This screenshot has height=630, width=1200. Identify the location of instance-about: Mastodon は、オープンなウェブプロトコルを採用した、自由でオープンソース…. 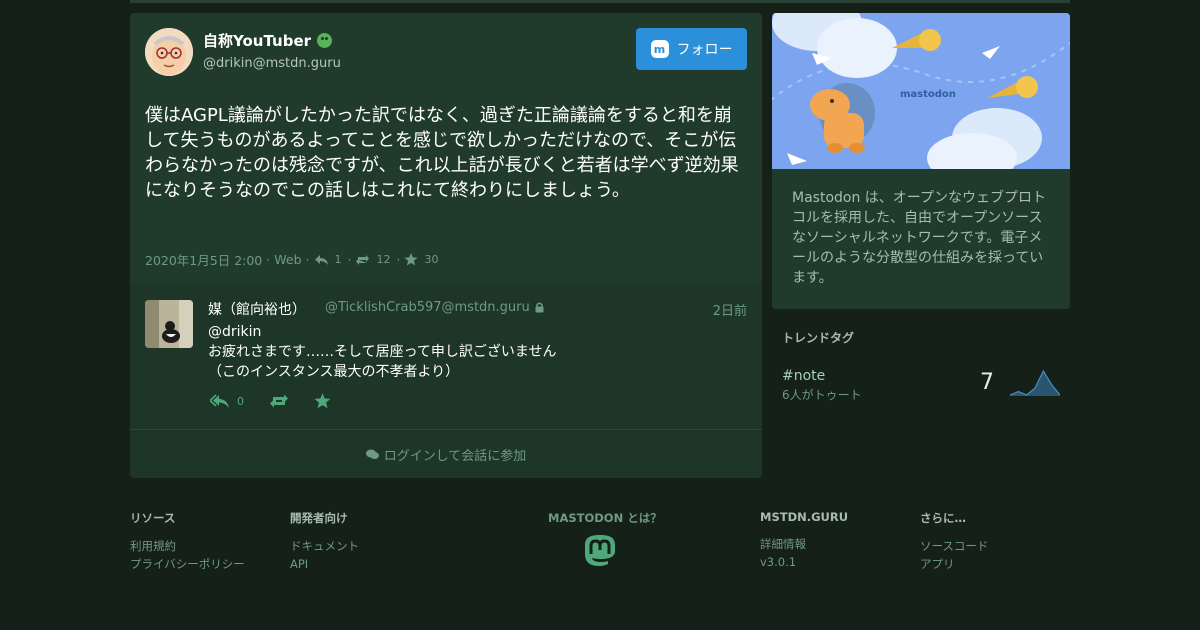
(921, 239).